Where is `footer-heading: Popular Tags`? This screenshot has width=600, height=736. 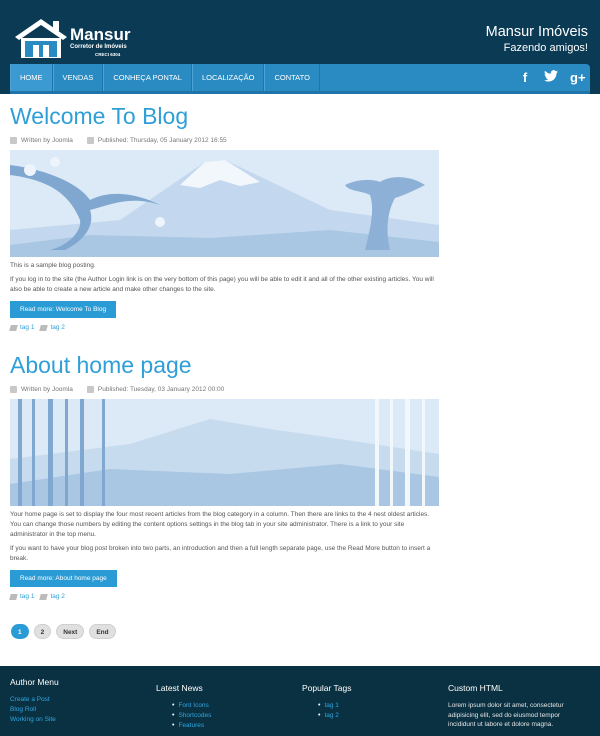
footer-heading: Popular Tags is located at coordinates (327, 688).